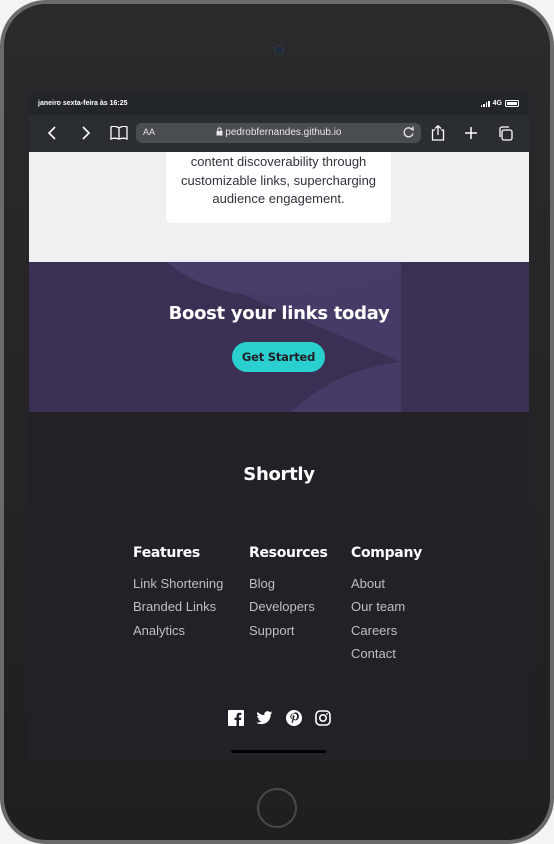  I want to click on home-button, so click(277, 808).